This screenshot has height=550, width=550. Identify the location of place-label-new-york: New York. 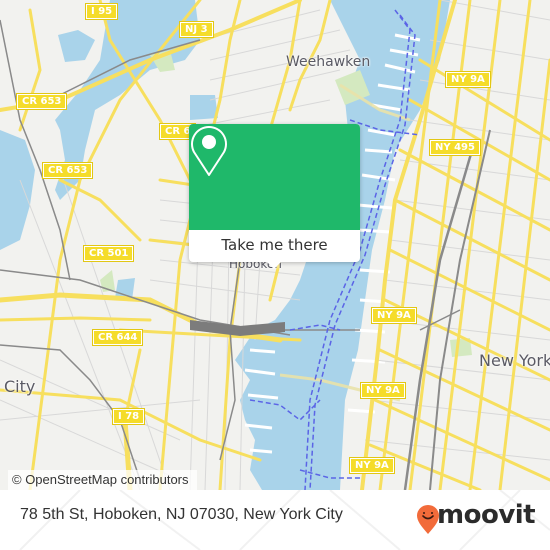
(514, 360).